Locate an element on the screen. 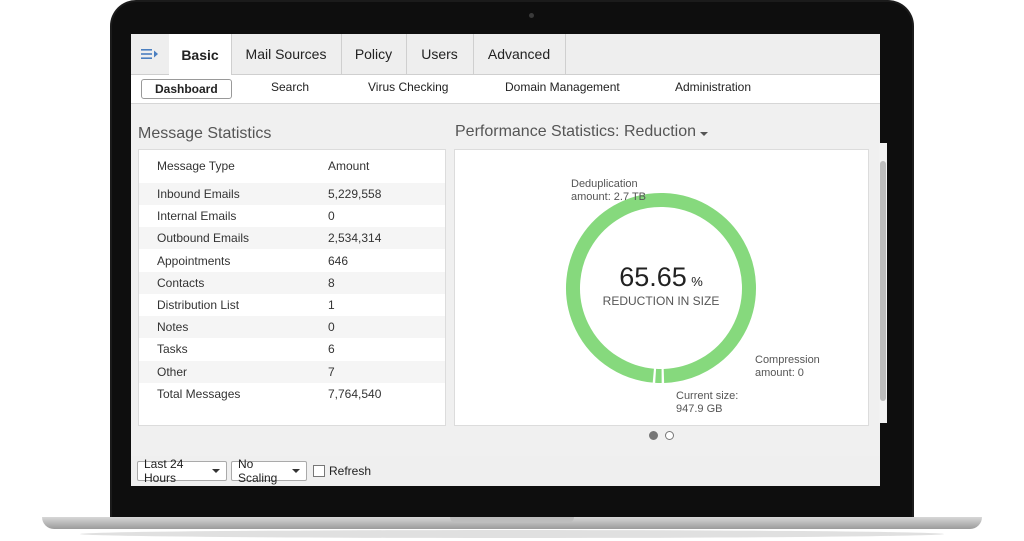 Image resolution: width=1024 pixels, height=541 pixels. scaling-value: No Scaling is located at coordinates (258, 471).